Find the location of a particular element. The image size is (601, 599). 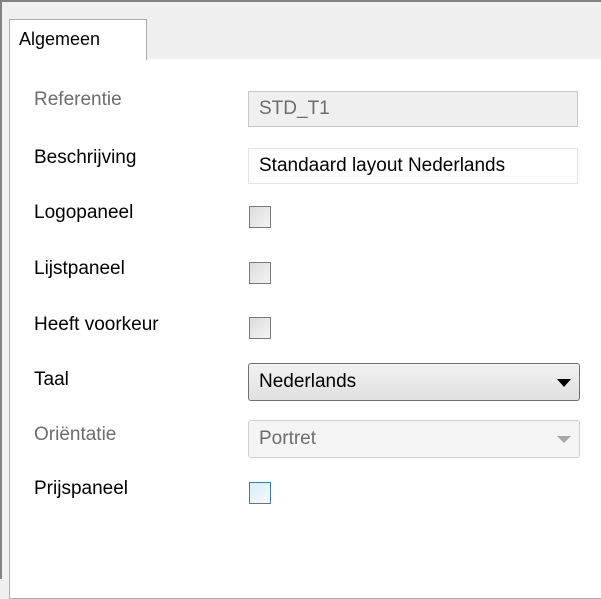

prijspaneel-label: Prijspaneel is located at coordinates (81, 488).